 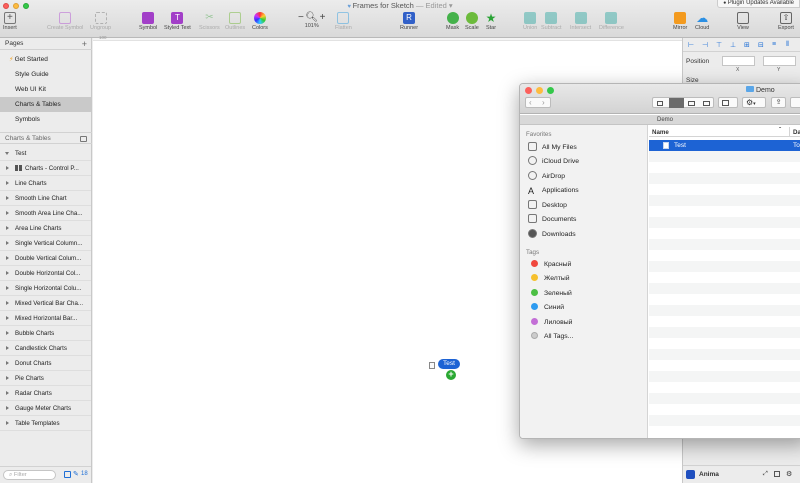 What do you see at coordinates (754, 102) in the screenshot?
I see `action-menu-button: ⚙▾` at bounding box center [754, 102].